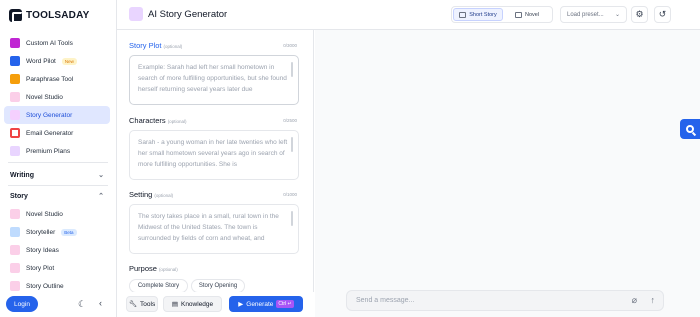 The height and width of the screenshot is (317, 700). What do you see at coordinates (57, 232) in the screenshot?
I see `sidebar-item-storyteller: Storyteller Beta` at bounding box center [57, 232].